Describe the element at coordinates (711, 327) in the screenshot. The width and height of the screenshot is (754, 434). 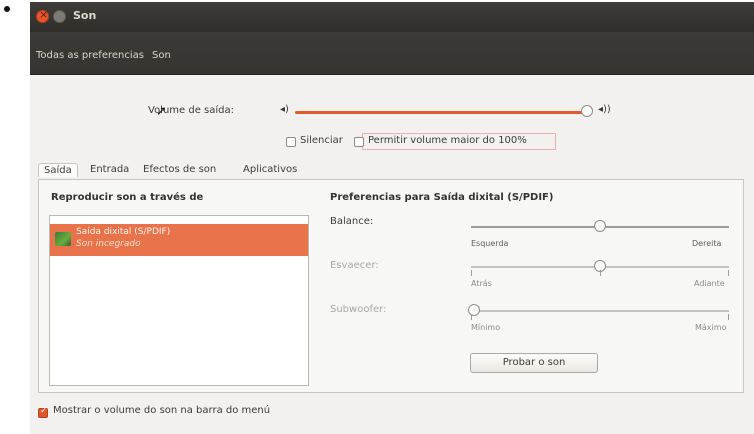
I see `subwoofer-max-label: Máximo` at that location.